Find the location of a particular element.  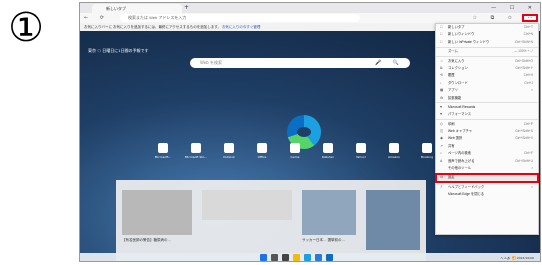

quick-link: Amazon is located at coordinates (394, 153).